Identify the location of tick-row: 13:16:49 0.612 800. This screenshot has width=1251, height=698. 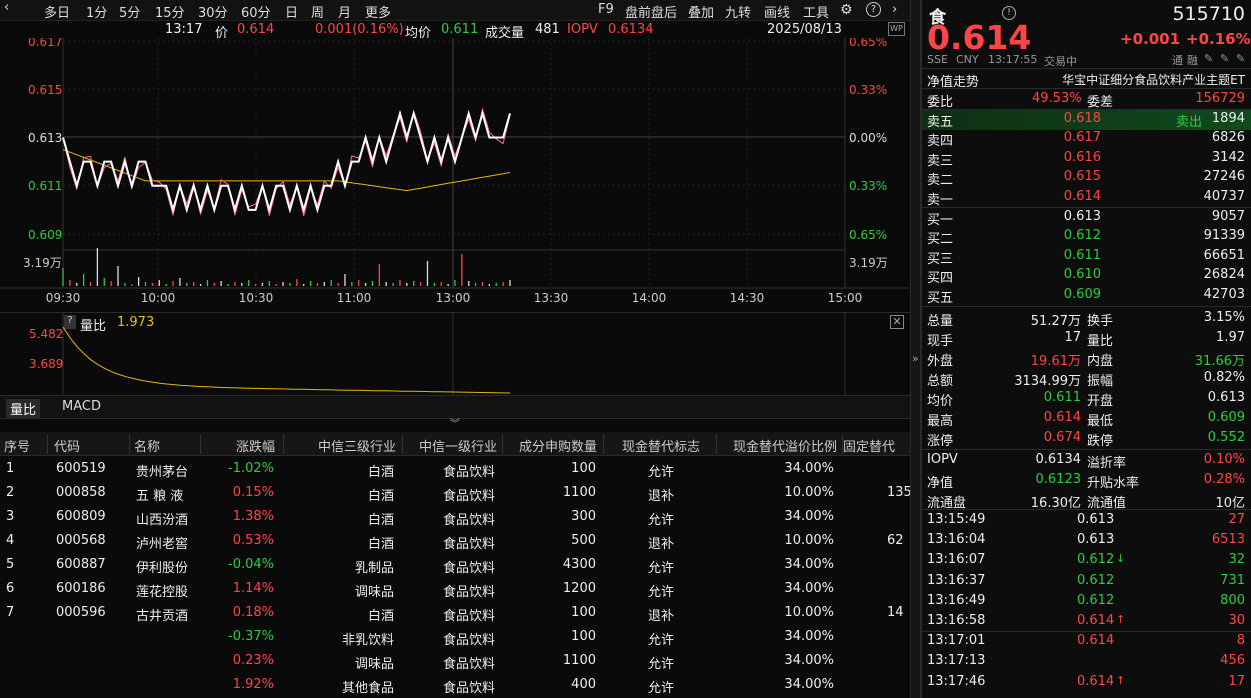
(1086, 602).